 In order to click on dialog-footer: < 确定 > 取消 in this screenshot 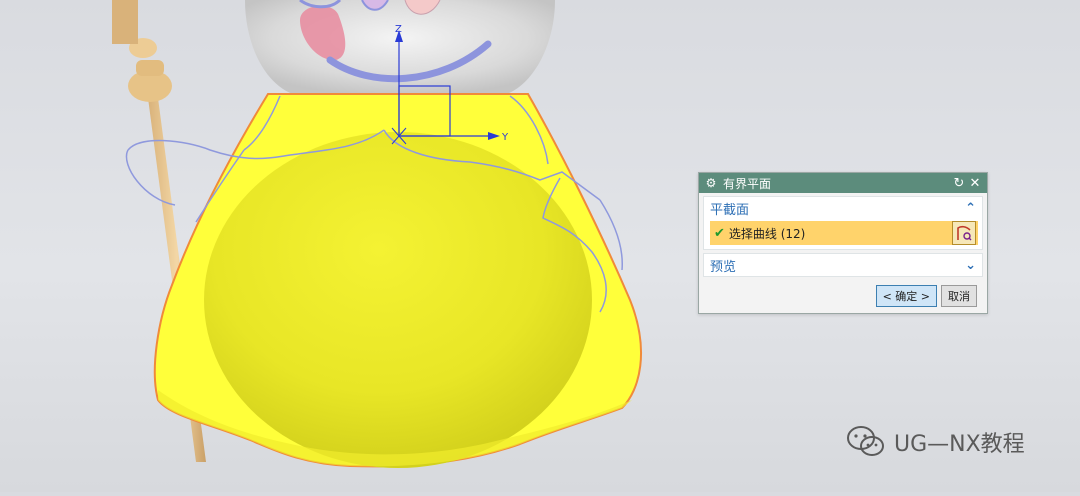, I will do `click(926, 296)`.